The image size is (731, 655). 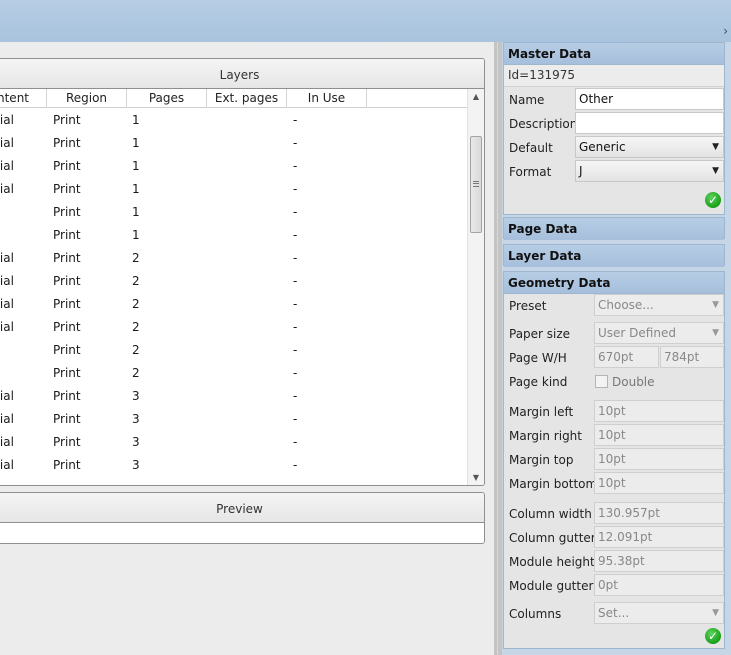 What do you see at coordinates (659, 459) in the screenshot?
I see `margin-top-field: 10pt` at bounding box center [659, 459].